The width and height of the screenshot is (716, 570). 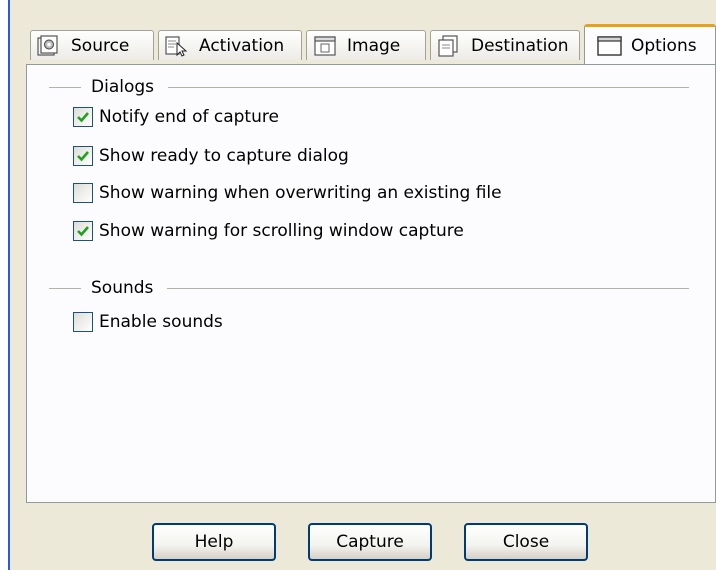 I want to click on overwrite-warning-checkbox, so click(x=83, y=193).